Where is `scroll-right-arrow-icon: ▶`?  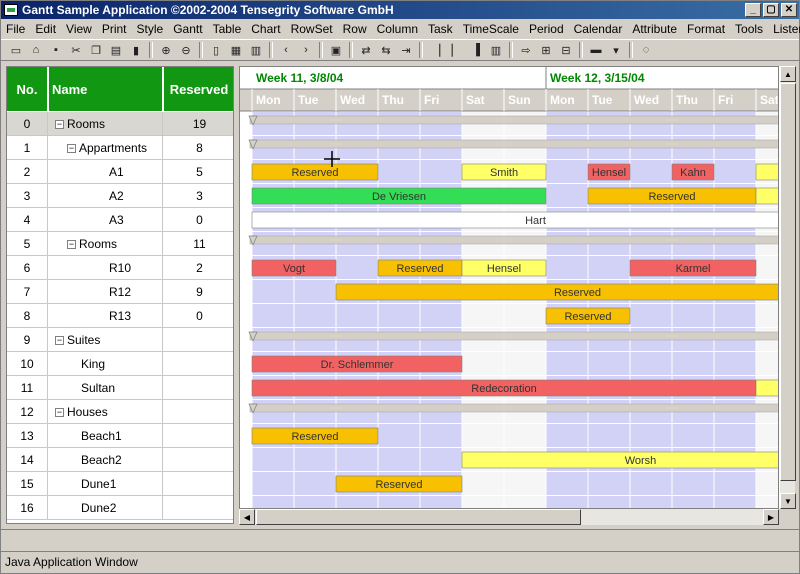 scroll-right-arrow-icon: ▶ is located at coordinates (771, 517).